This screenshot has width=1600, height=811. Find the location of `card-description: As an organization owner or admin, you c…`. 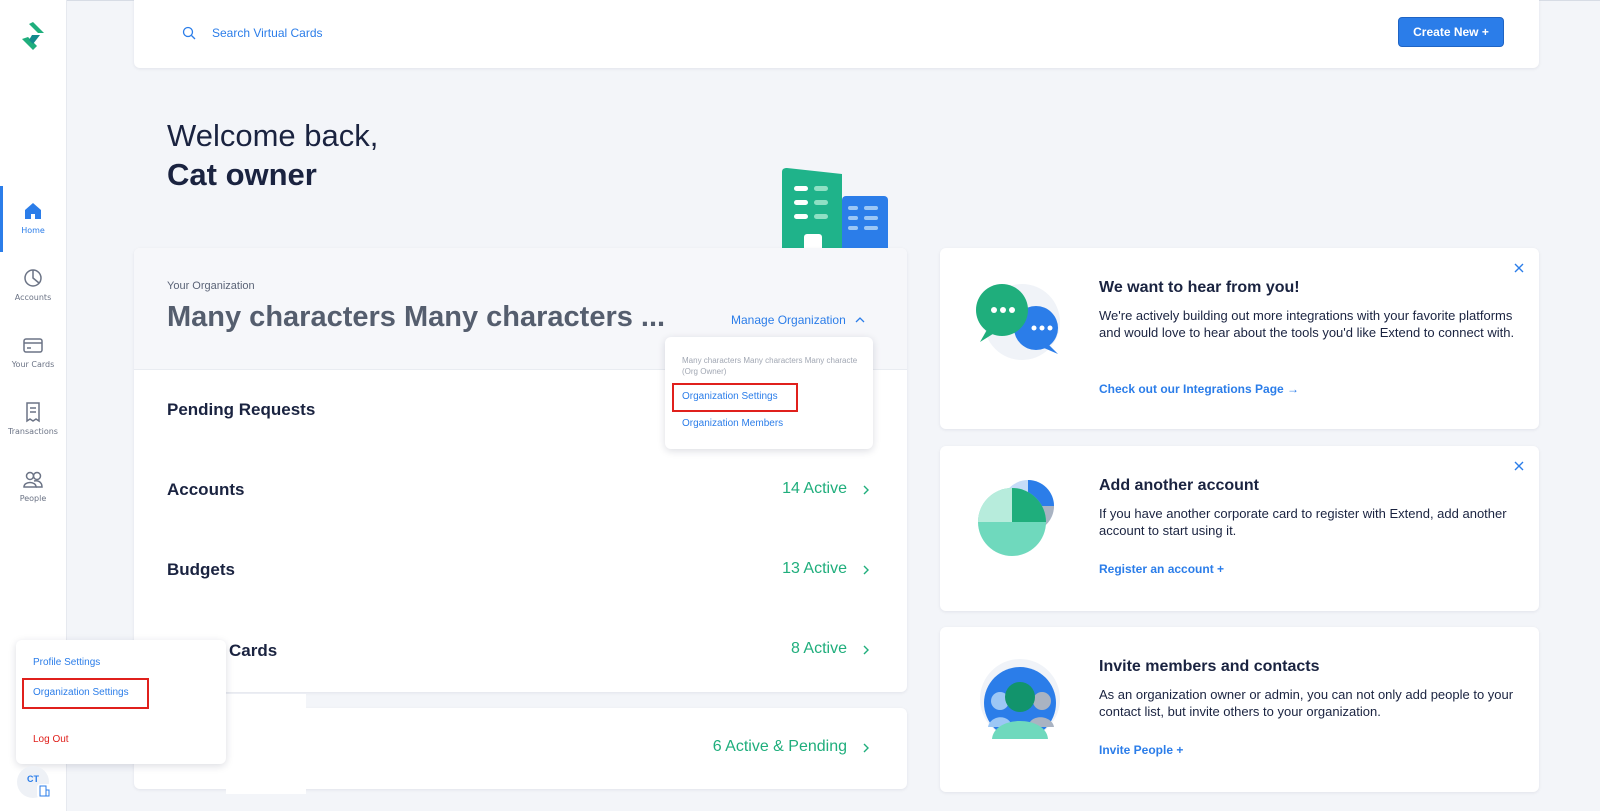

card-description: As an organization owner or admin, you c… is located at coordinates (1306, 703).